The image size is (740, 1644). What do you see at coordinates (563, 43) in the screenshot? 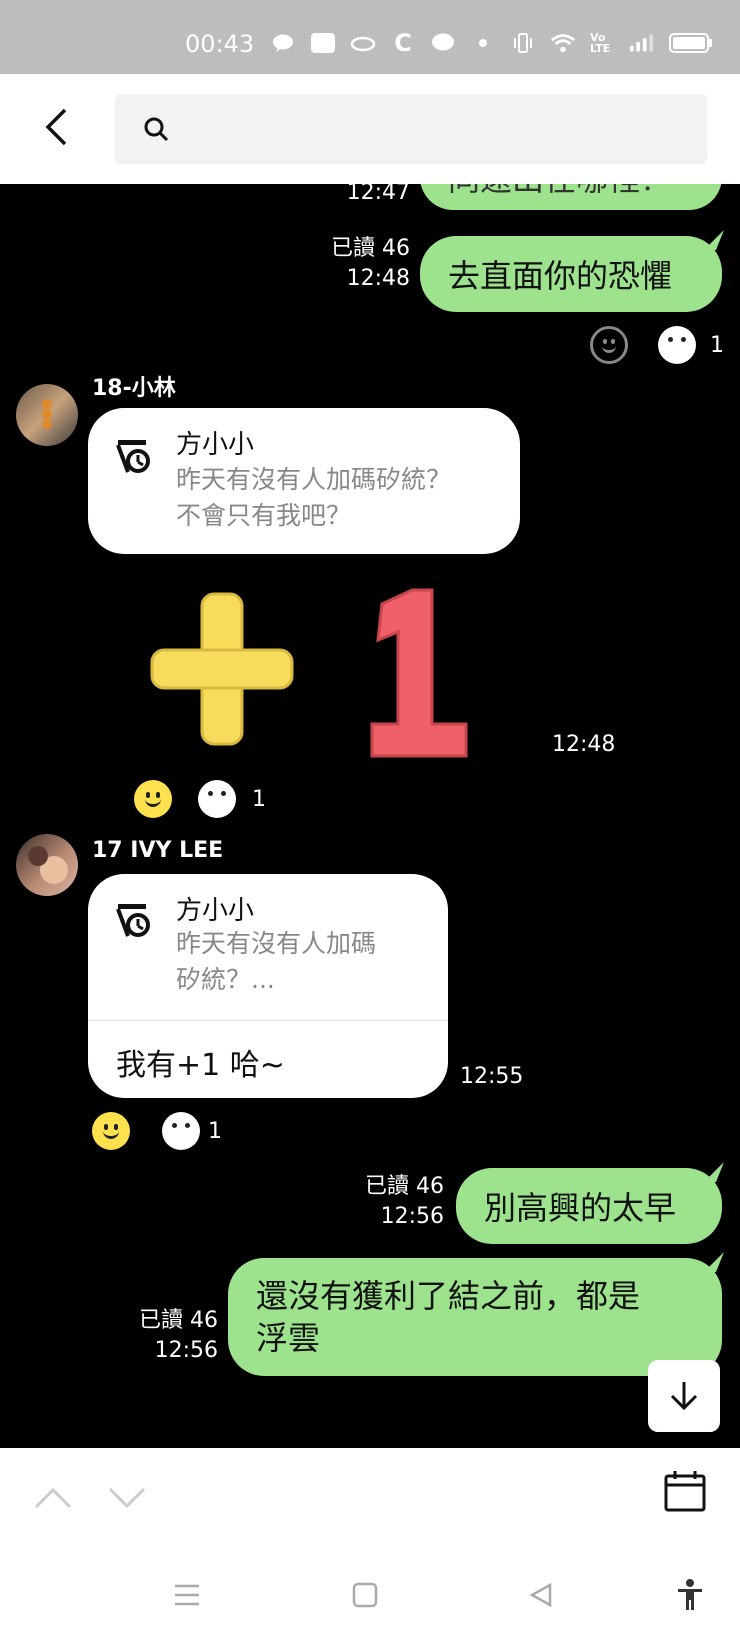
I see `wifi-icon` at bounding box center [563, 43].